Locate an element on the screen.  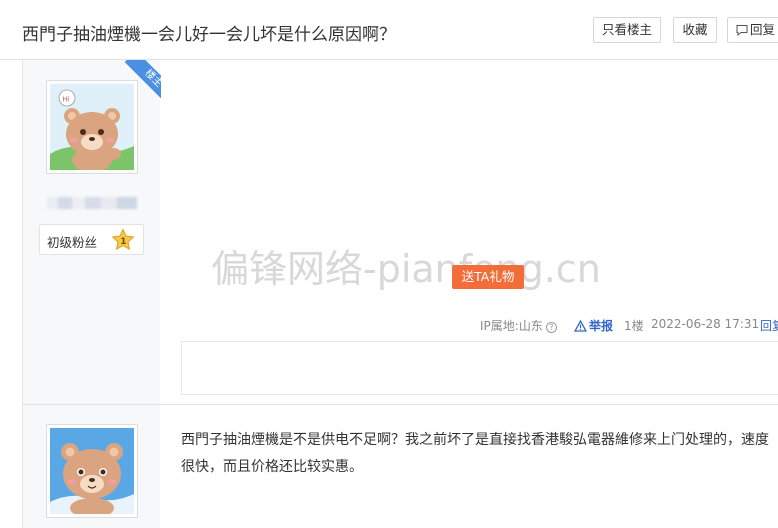
post-time: 2022-06-28 17:31 is located at coordinates (705, 324).